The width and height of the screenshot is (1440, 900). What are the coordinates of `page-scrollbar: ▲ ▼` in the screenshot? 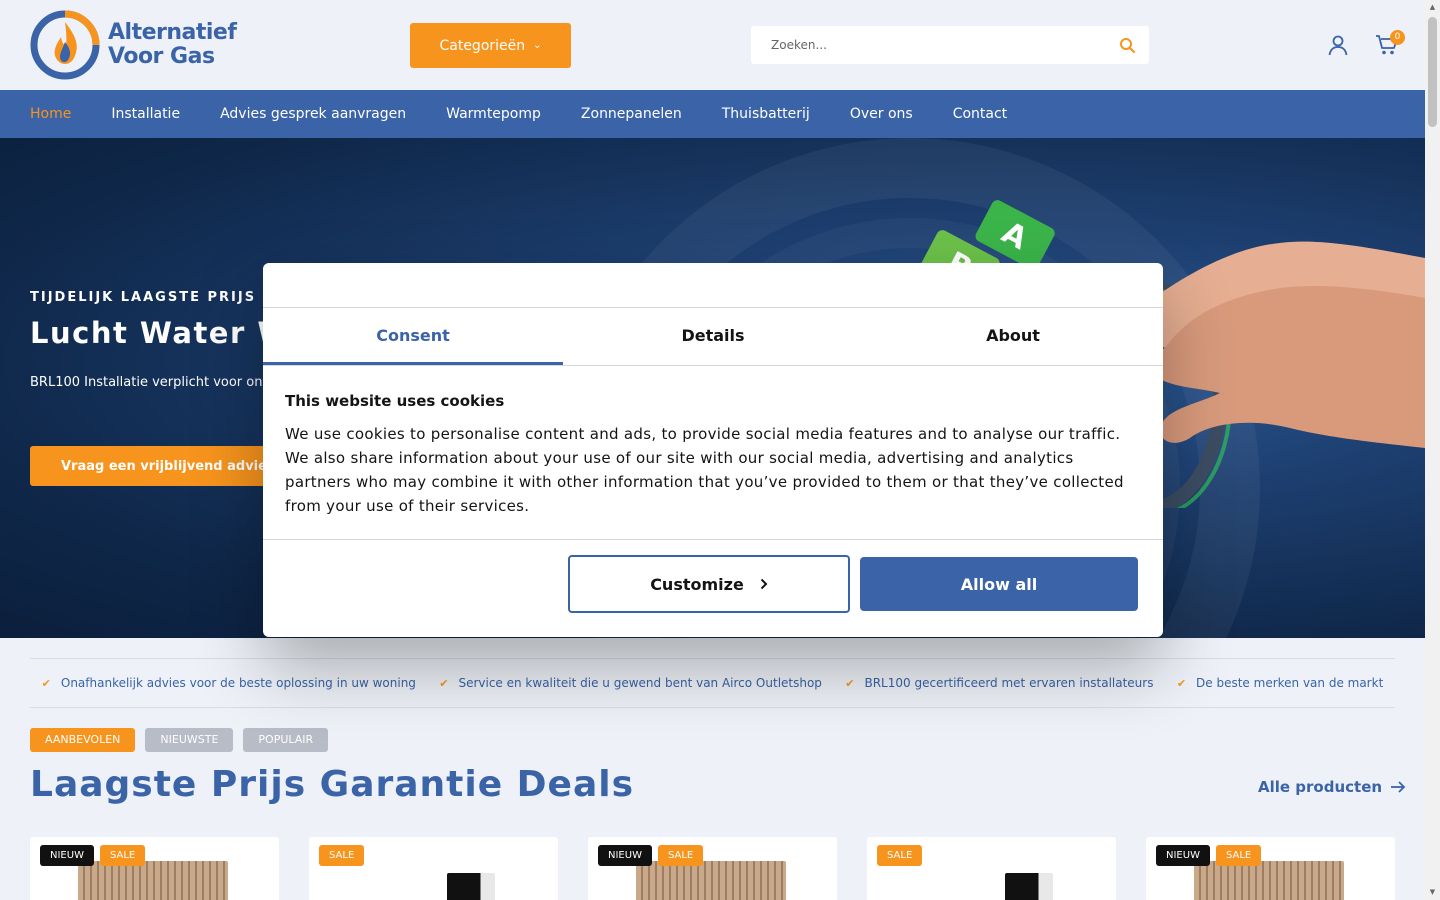 It's located at (1432, 450).